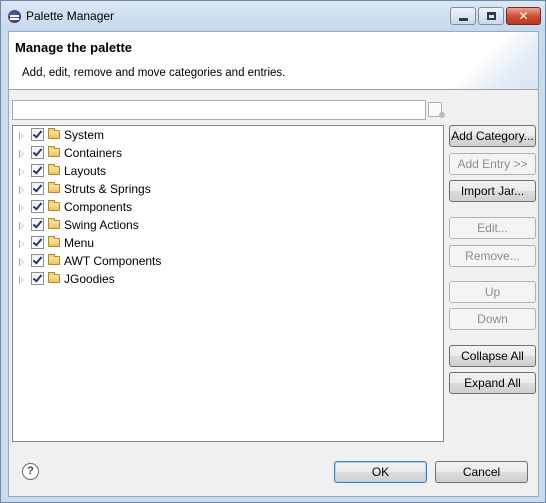  I want to click on close-icon: ✕, so click(523, 16).